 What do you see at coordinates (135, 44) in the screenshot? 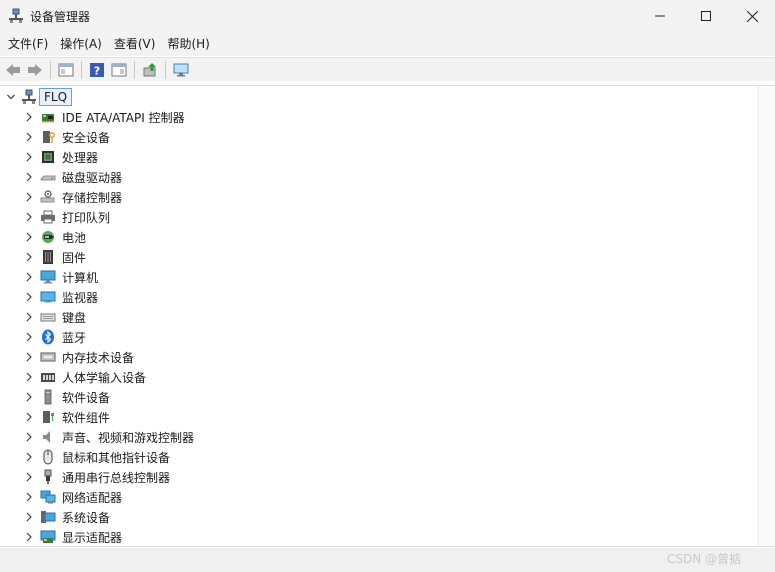
I see `menu-view: 查看(V)` at bounding box center [135, 44].